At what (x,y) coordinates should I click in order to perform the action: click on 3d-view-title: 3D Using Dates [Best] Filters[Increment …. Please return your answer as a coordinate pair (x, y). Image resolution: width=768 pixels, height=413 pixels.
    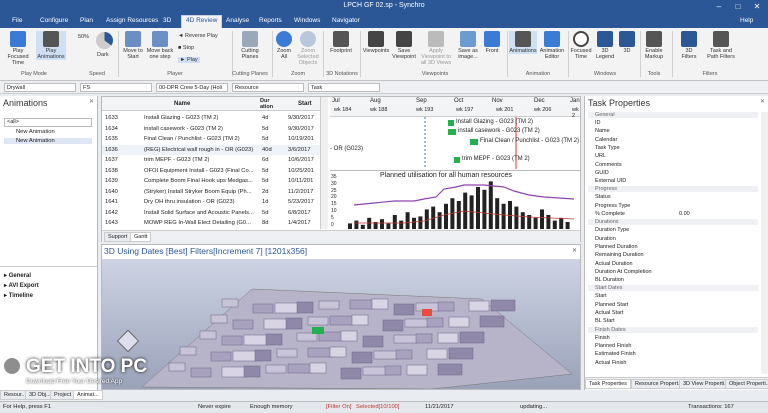
    Looking at the image, I should click on (206, 251).